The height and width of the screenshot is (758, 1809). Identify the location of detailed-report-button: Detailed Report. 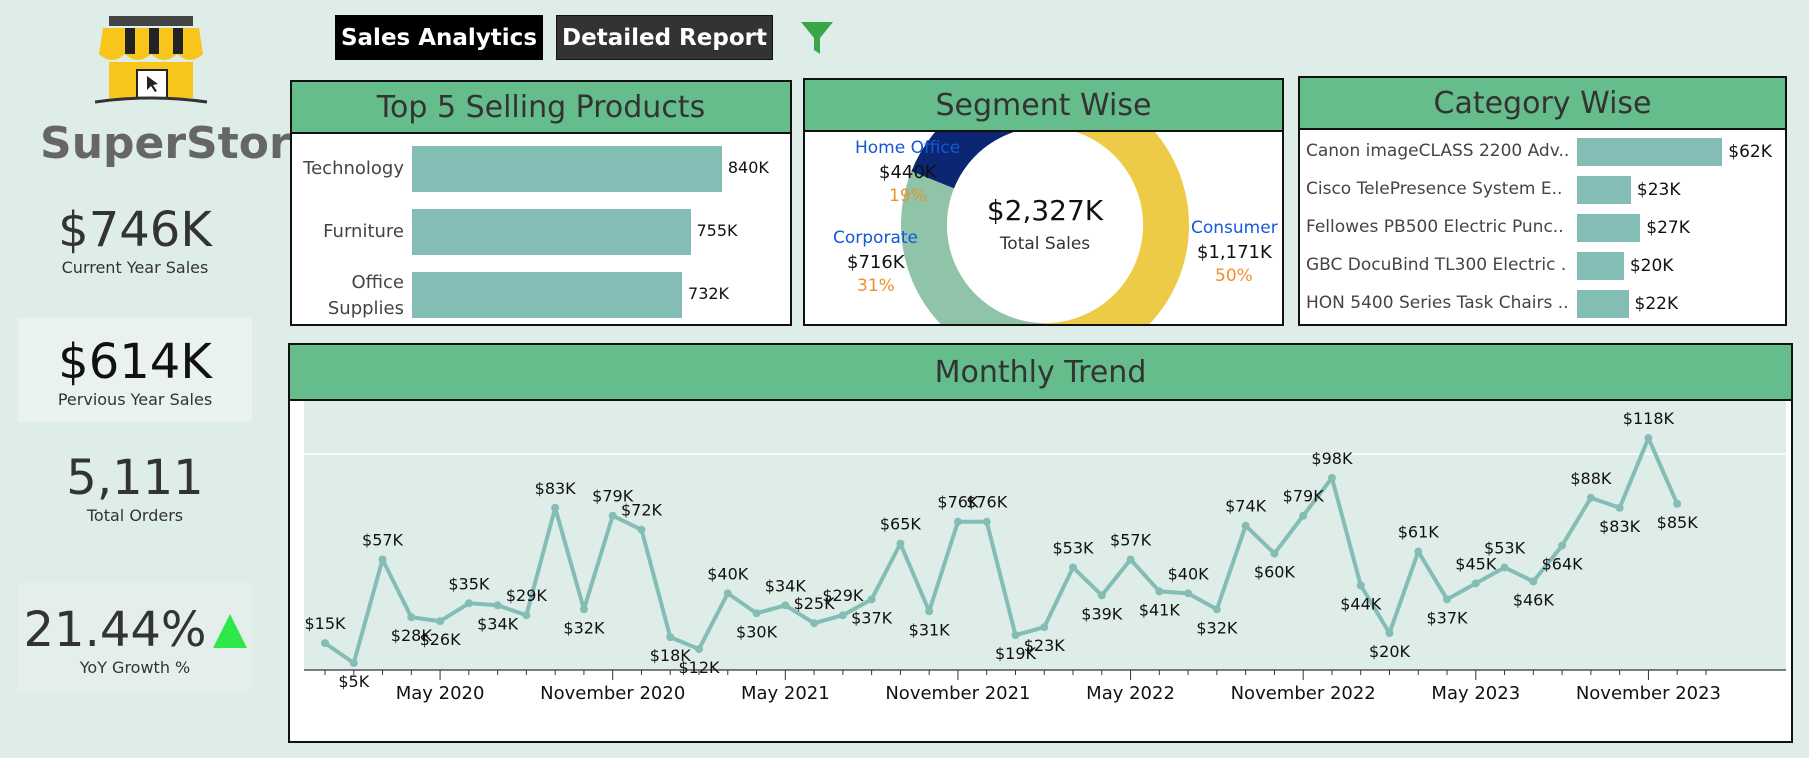
(664, 37).